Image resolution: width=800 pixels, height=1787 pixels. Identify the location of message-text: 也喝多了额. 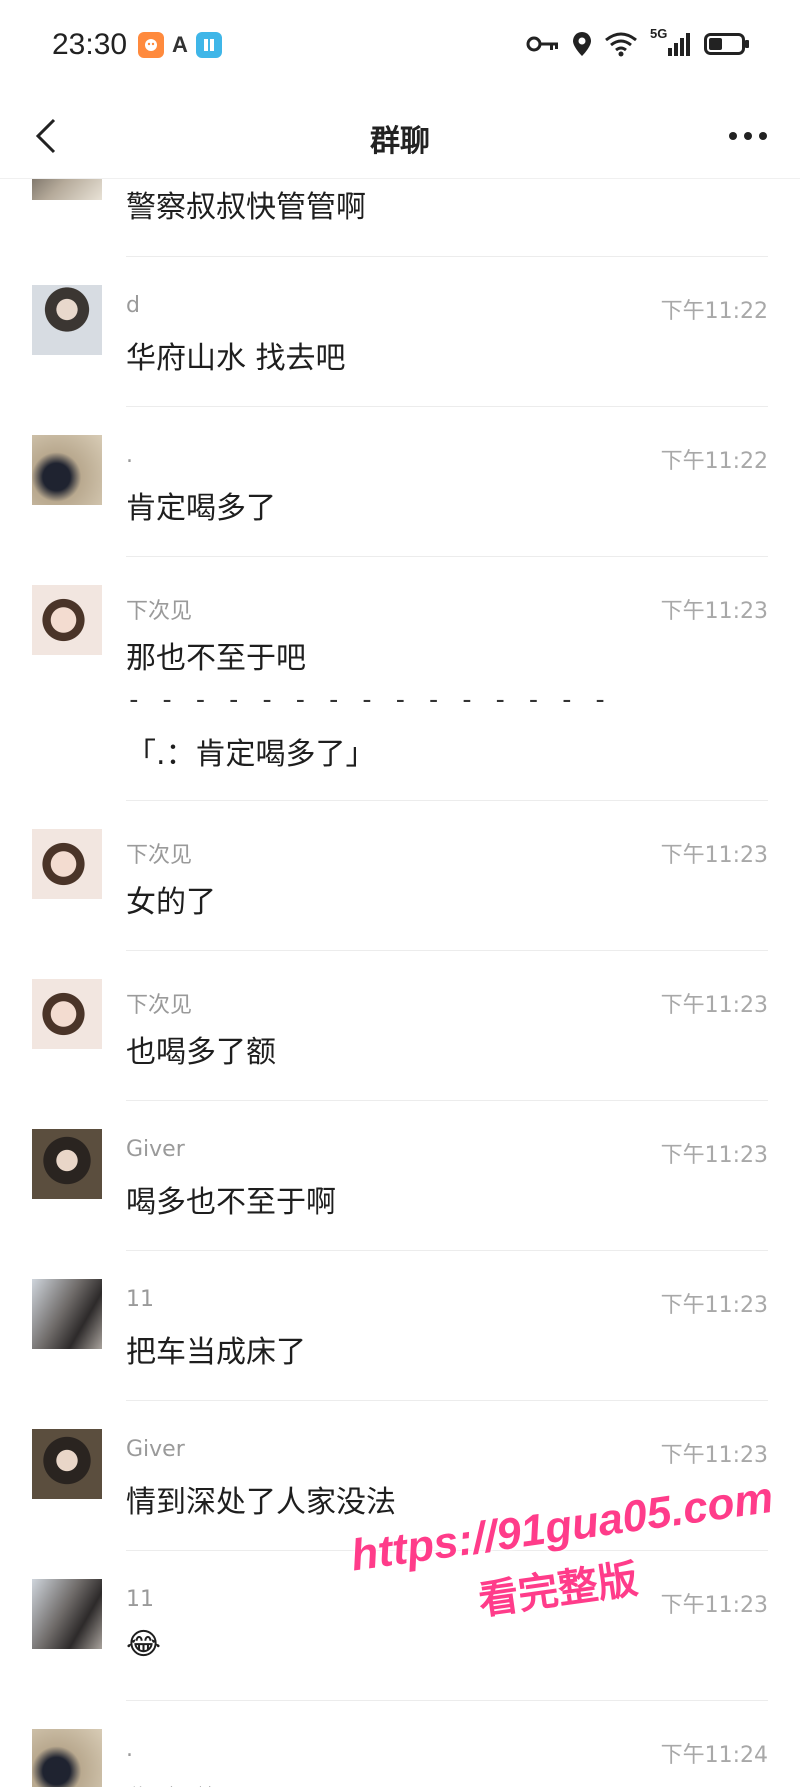
(201, 1052).